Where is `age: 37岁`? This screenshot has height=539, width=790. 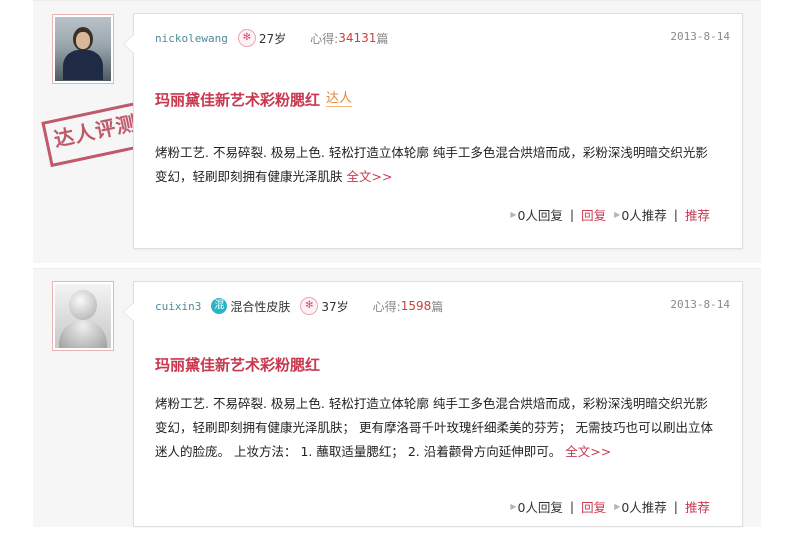 age: 37岁 is located at coordinates (335, 306).